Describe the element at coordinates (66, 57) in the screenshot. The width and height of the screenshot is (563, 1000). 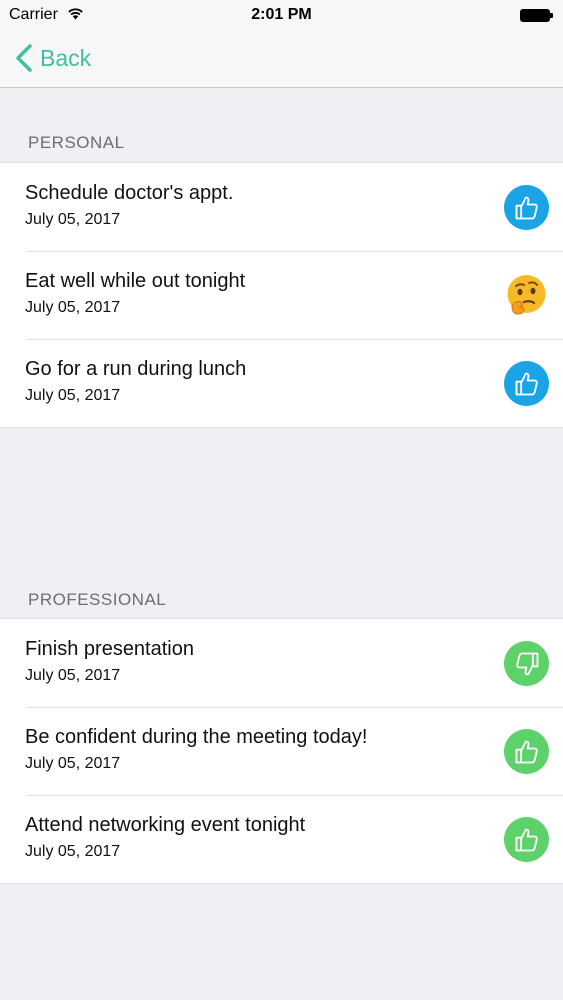
I see `back-label: Back` at that location.